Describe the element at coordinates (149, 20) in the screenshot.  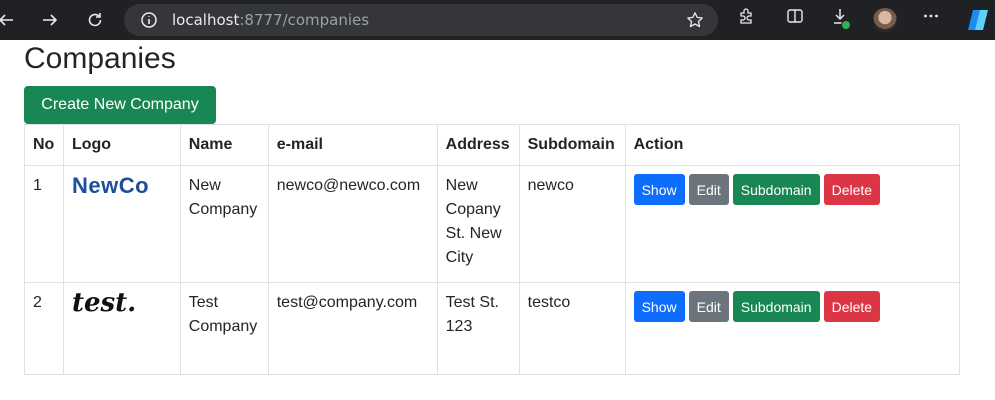
I see `site-info-icon` at that location.